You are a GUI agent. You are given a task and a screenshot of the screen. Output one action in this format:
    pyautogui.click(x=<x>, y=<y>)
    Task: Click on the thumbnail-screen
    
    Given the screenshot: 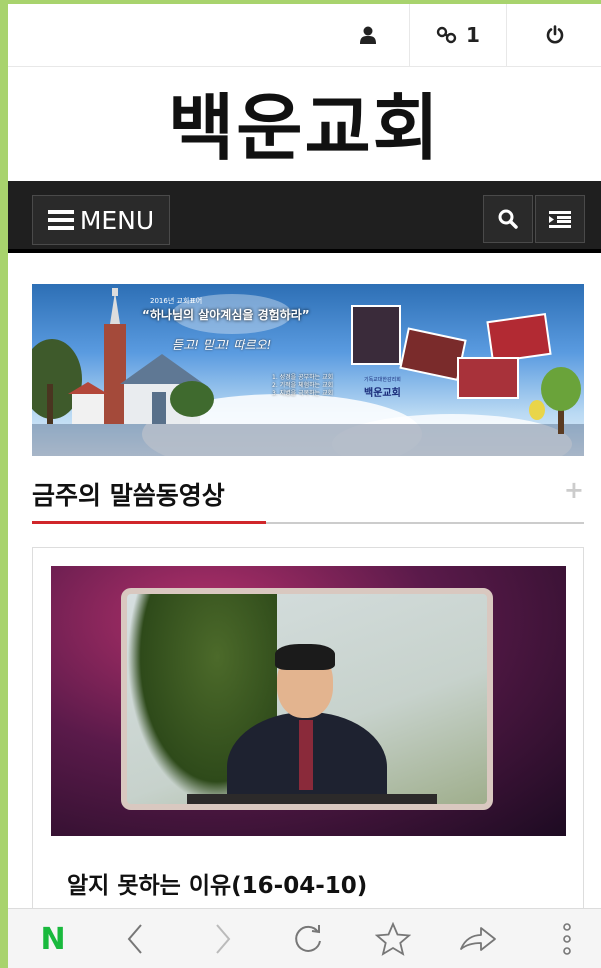 What is the action you would take?
    pyautogui.click(x=307, y=699)
    